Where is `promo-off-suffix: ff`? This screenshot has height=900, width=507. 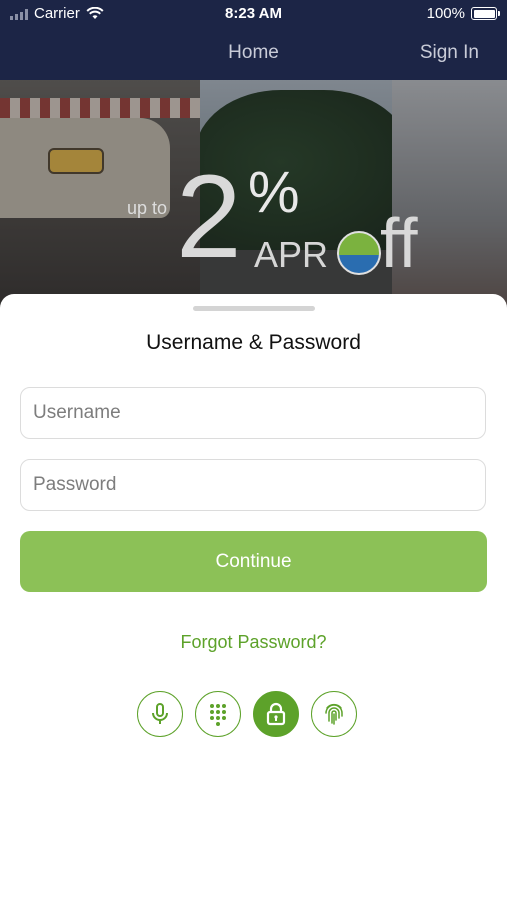
promo-off-suffix: ff is located at coordinates (399, 243).